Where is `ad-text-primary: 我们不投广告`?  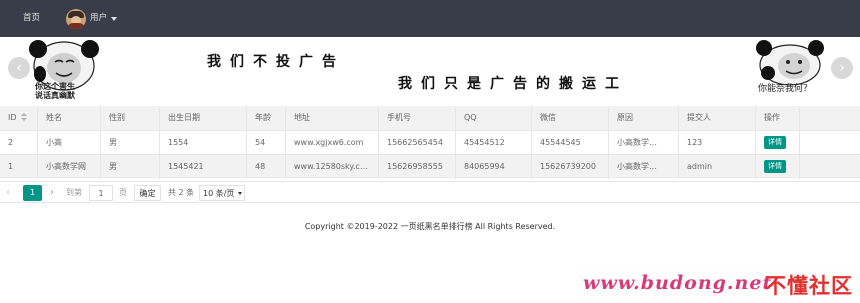
ad-text-primary: 我们不投广告 is located at coordinates (276, 62).